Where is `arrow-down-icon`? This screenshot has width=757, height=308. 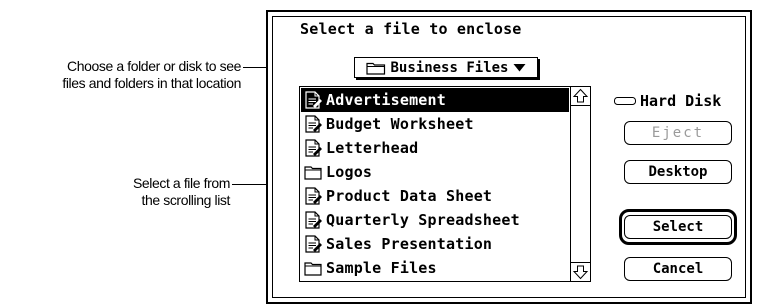
arrow-down-icon is located at coordinates (580, 272).